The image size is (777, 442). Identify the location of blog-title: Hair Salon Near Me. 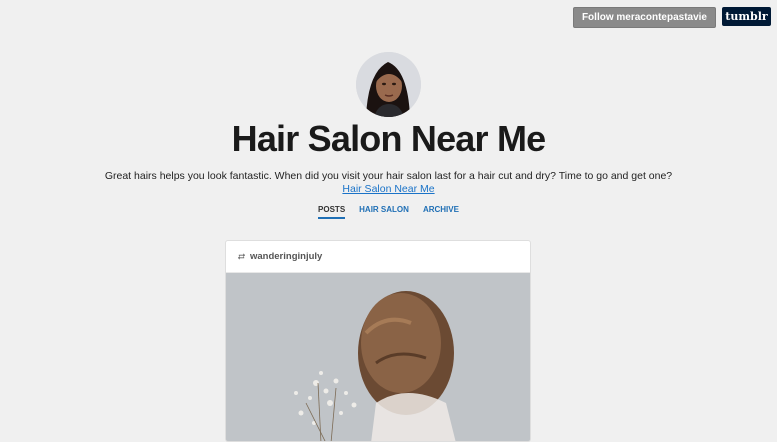
(389, 138).